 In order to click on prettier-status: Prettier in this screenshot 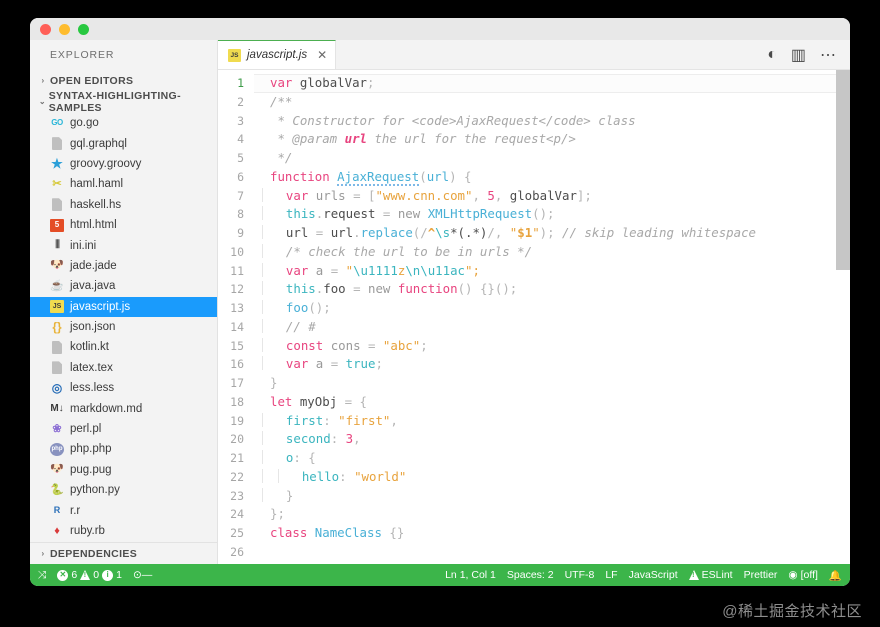, I will do `click(761, 575)`.